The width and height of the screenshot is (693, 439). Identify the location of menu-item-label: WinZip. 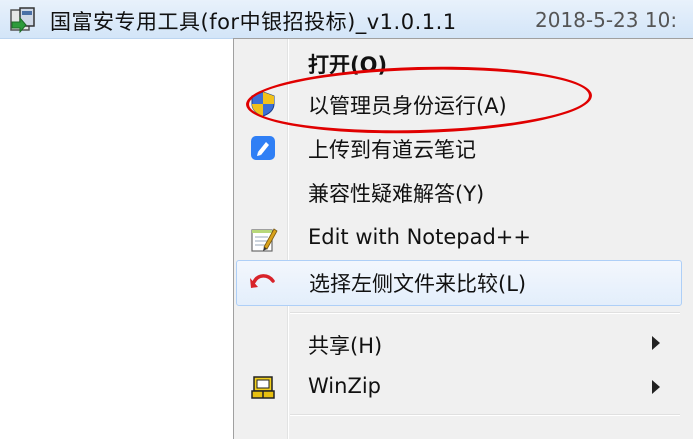
(344, 386).